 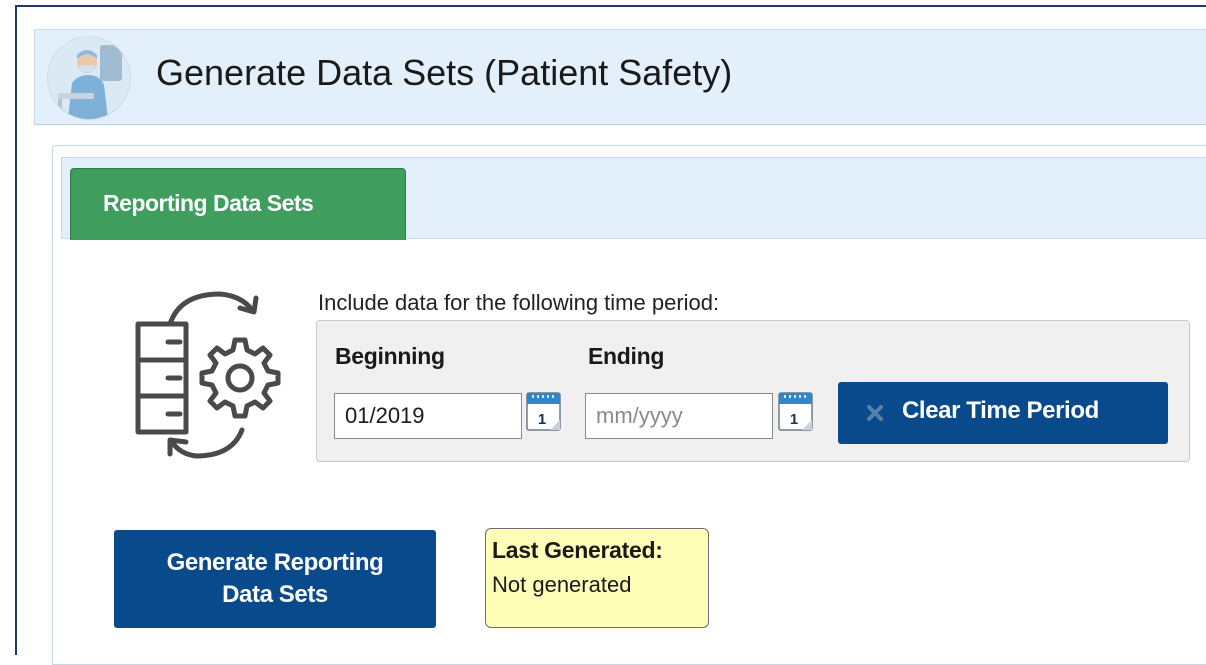 I want to click on data-process-icon, so click(x=208, y=375).